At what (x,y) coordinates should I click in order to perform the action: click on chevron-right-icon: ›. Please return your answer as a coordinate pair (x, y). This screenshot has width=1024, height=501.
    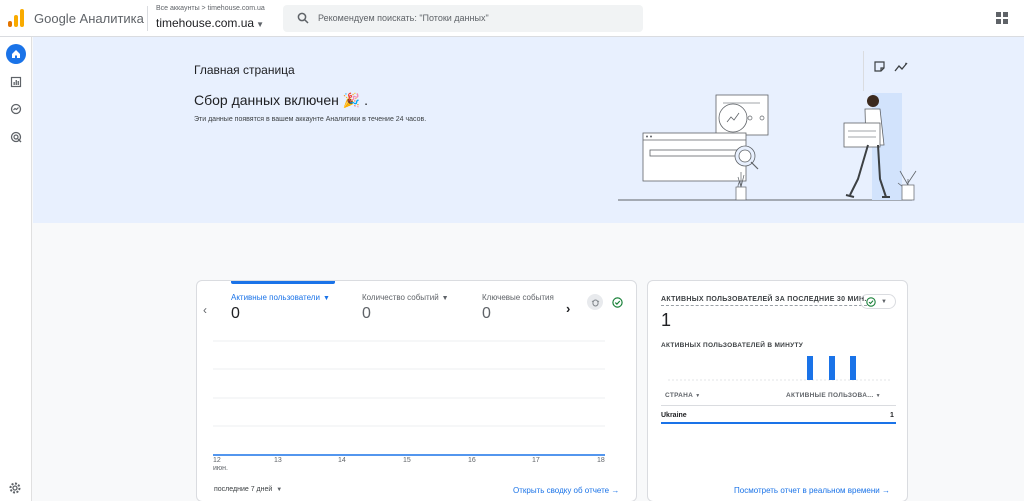
    Looking at the image, I should click on (568, 308).